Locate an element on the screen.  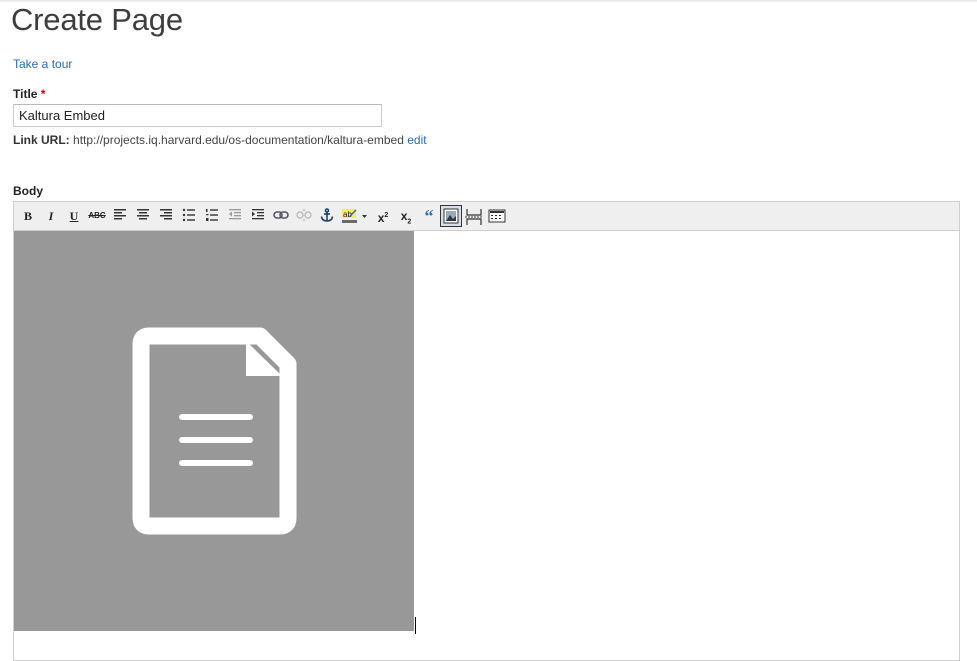
table-icon is located at coordinates (497, 216).